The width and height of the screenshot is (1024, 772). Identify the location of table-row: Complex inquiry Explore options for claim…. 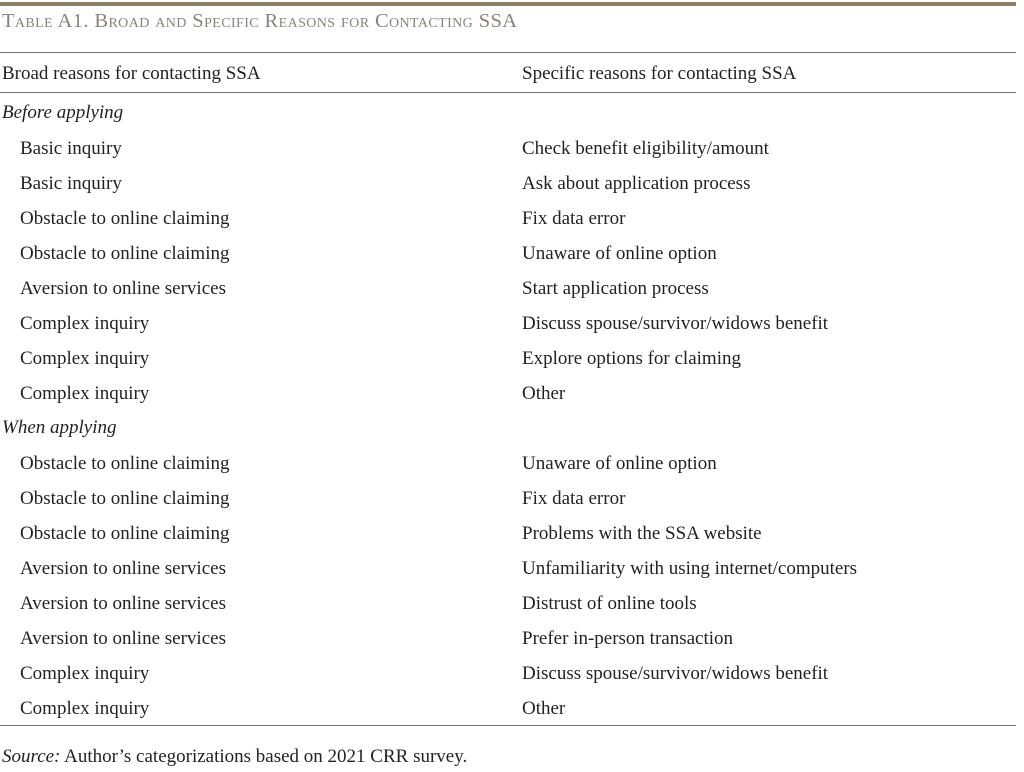
(508, 361).